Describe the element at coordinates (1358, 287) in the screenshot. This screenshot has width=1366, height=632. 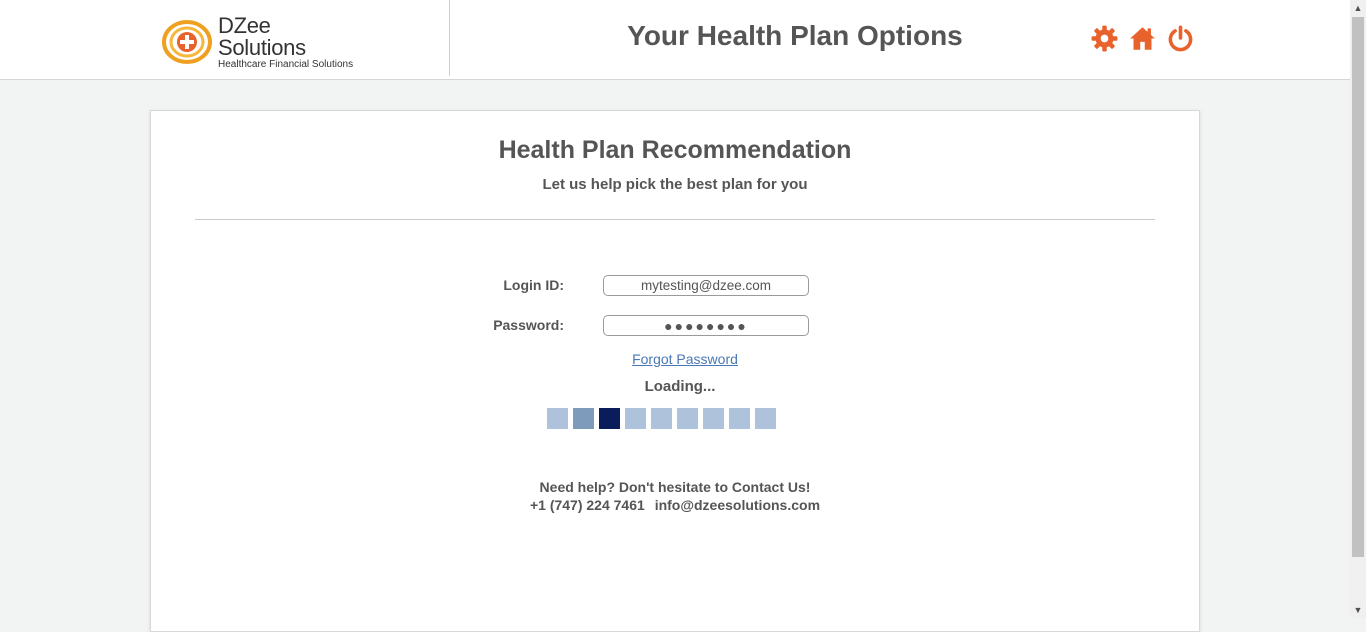
I see `scroll-thumb` at that location.